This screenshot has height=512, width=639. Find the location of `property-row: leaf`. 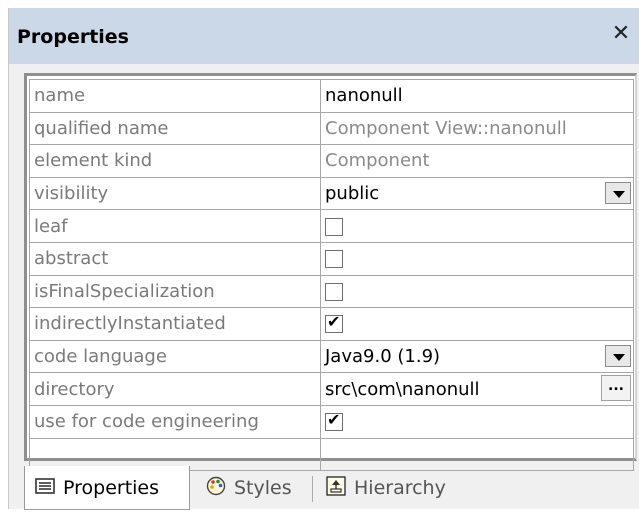

property-row: leaf is located at coordinates (331, 226).